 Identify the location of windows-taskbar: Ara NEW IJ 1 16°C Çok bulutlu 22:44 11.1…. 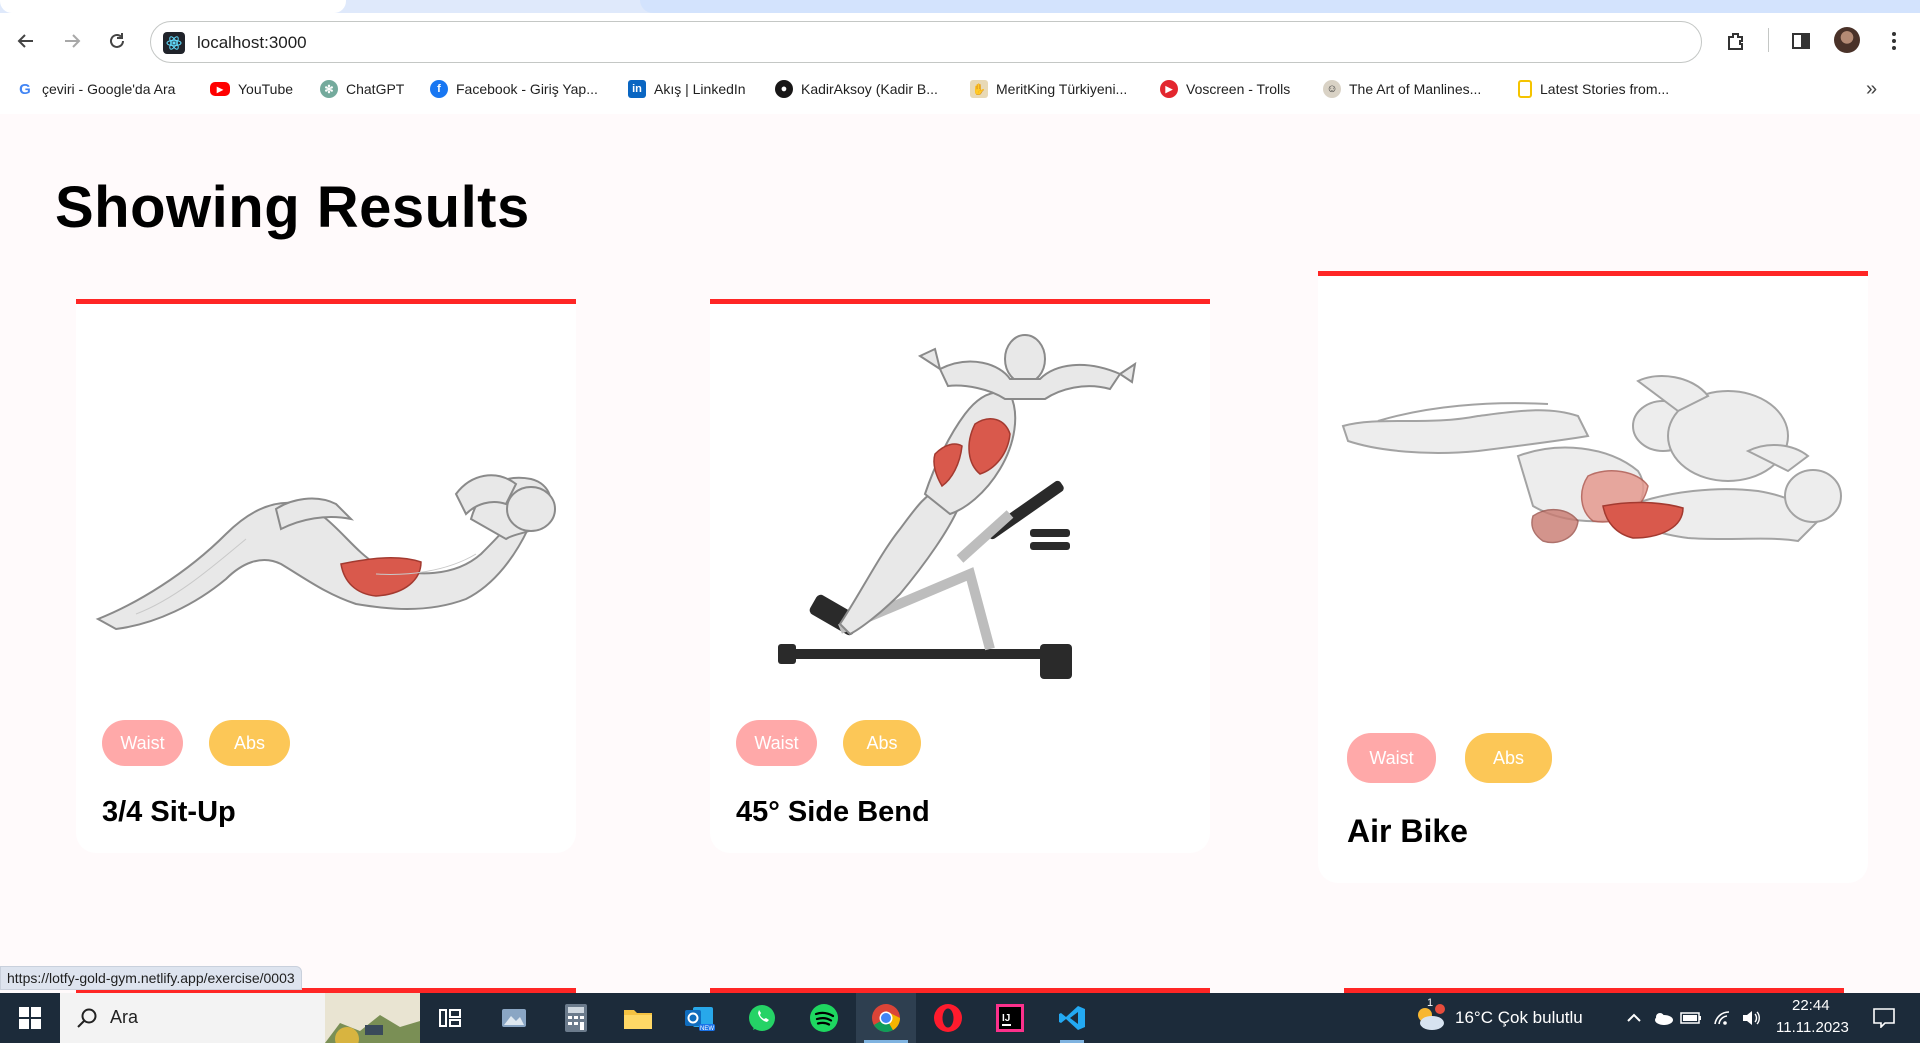
(960, 1018).